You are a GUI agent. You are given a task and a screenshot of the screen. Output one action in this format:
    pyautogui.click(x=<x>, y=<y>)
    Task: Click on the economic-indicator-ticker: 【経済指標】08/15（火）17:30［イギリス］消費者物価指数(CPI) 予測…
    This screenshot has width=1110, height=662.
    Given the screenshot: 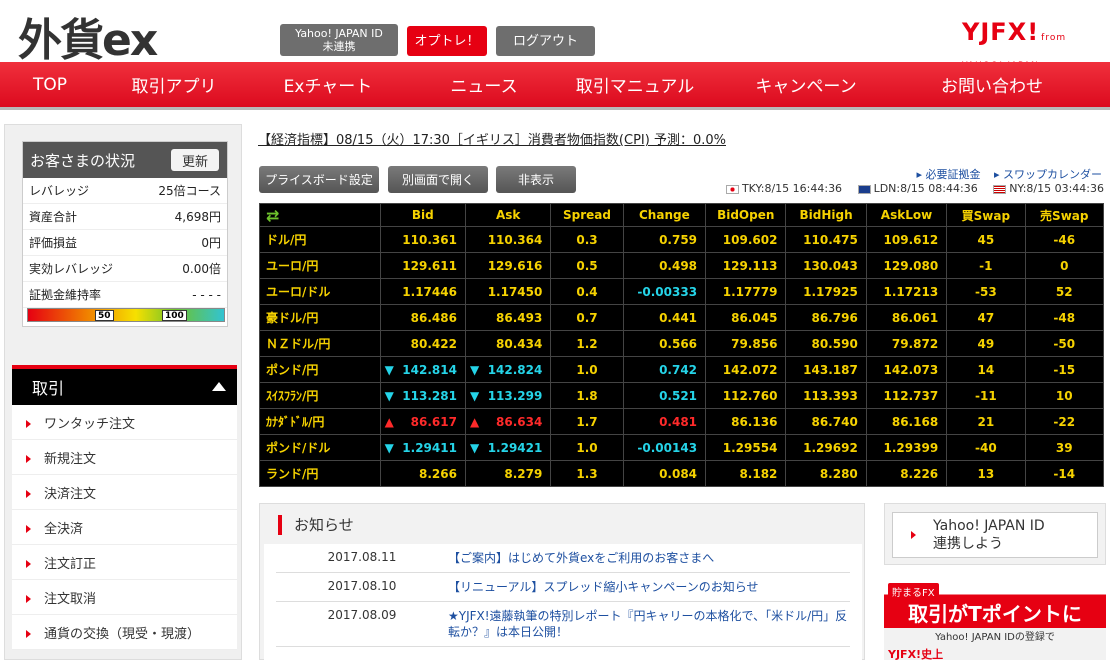 What is the action you would take?
    pyautogui.click(x=492, y=138)
    